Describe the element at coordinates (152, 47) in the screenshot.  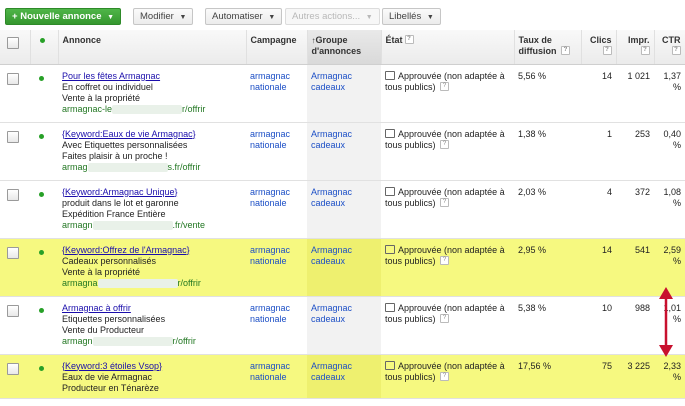
I see `column-header-ad: Annonce` at that location.